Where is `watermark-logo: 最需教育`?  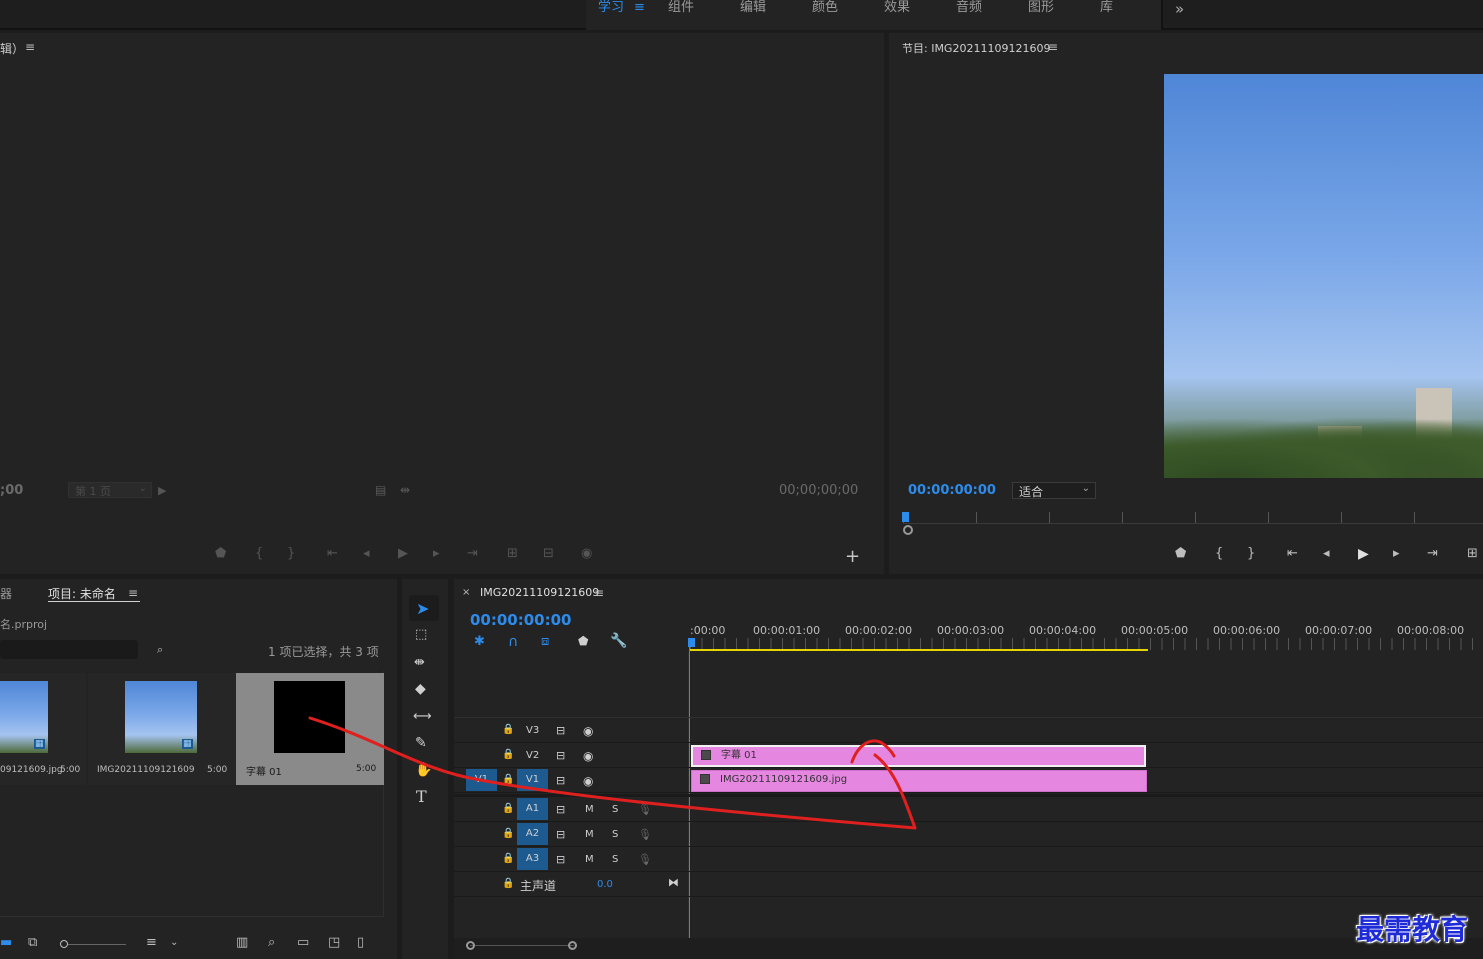 watermark-logo: 最需教育 is located at coordinates (1412, 929).